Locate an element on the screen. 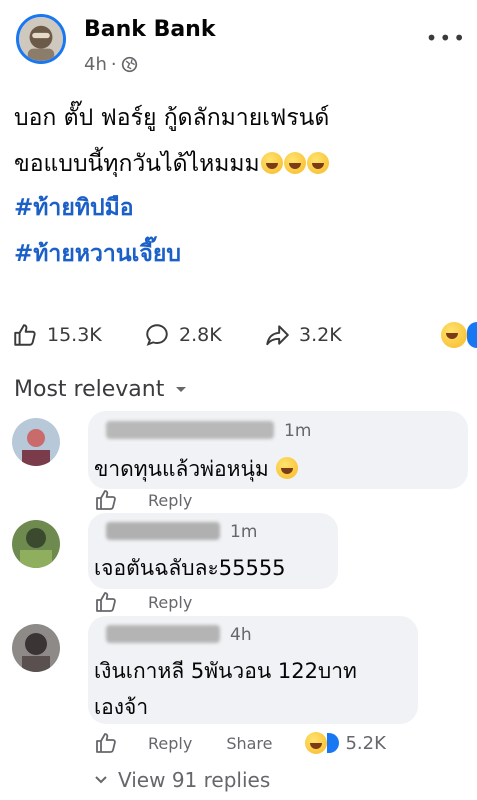  comments-count: 2.8K is located at coordinates (200, 335).